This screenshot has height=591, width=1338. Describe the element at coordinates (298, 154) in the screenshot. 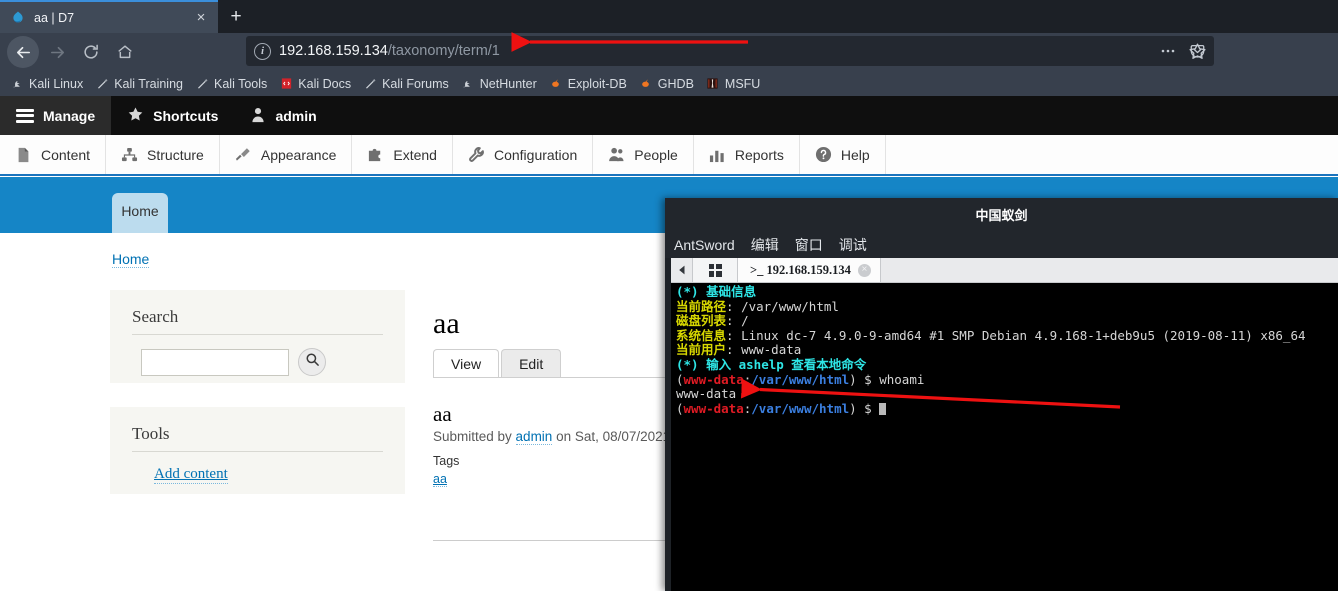

I see `menu-item-label: Appearance` at that location.